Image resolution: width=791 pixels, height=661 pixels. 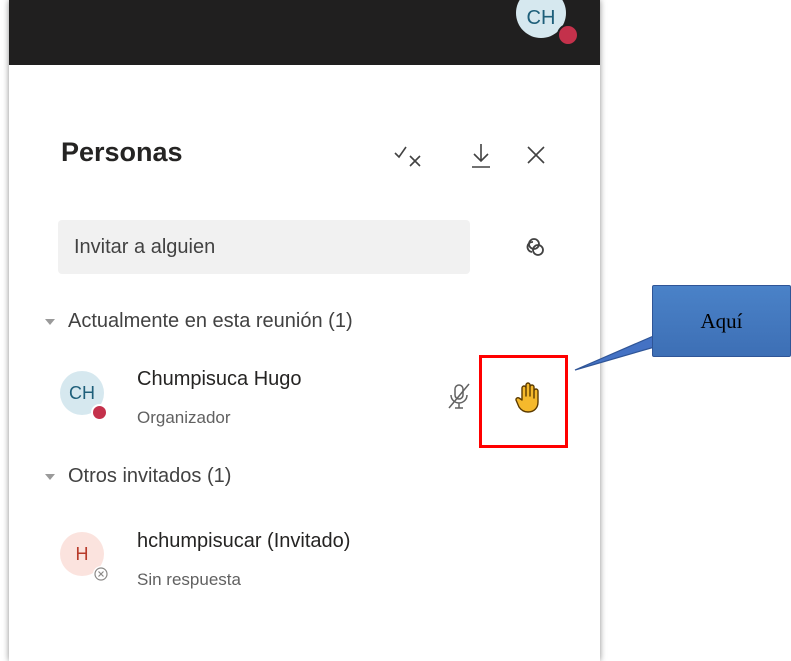 I want to click on callout-text: Aquí, so click(x=721, y=320).